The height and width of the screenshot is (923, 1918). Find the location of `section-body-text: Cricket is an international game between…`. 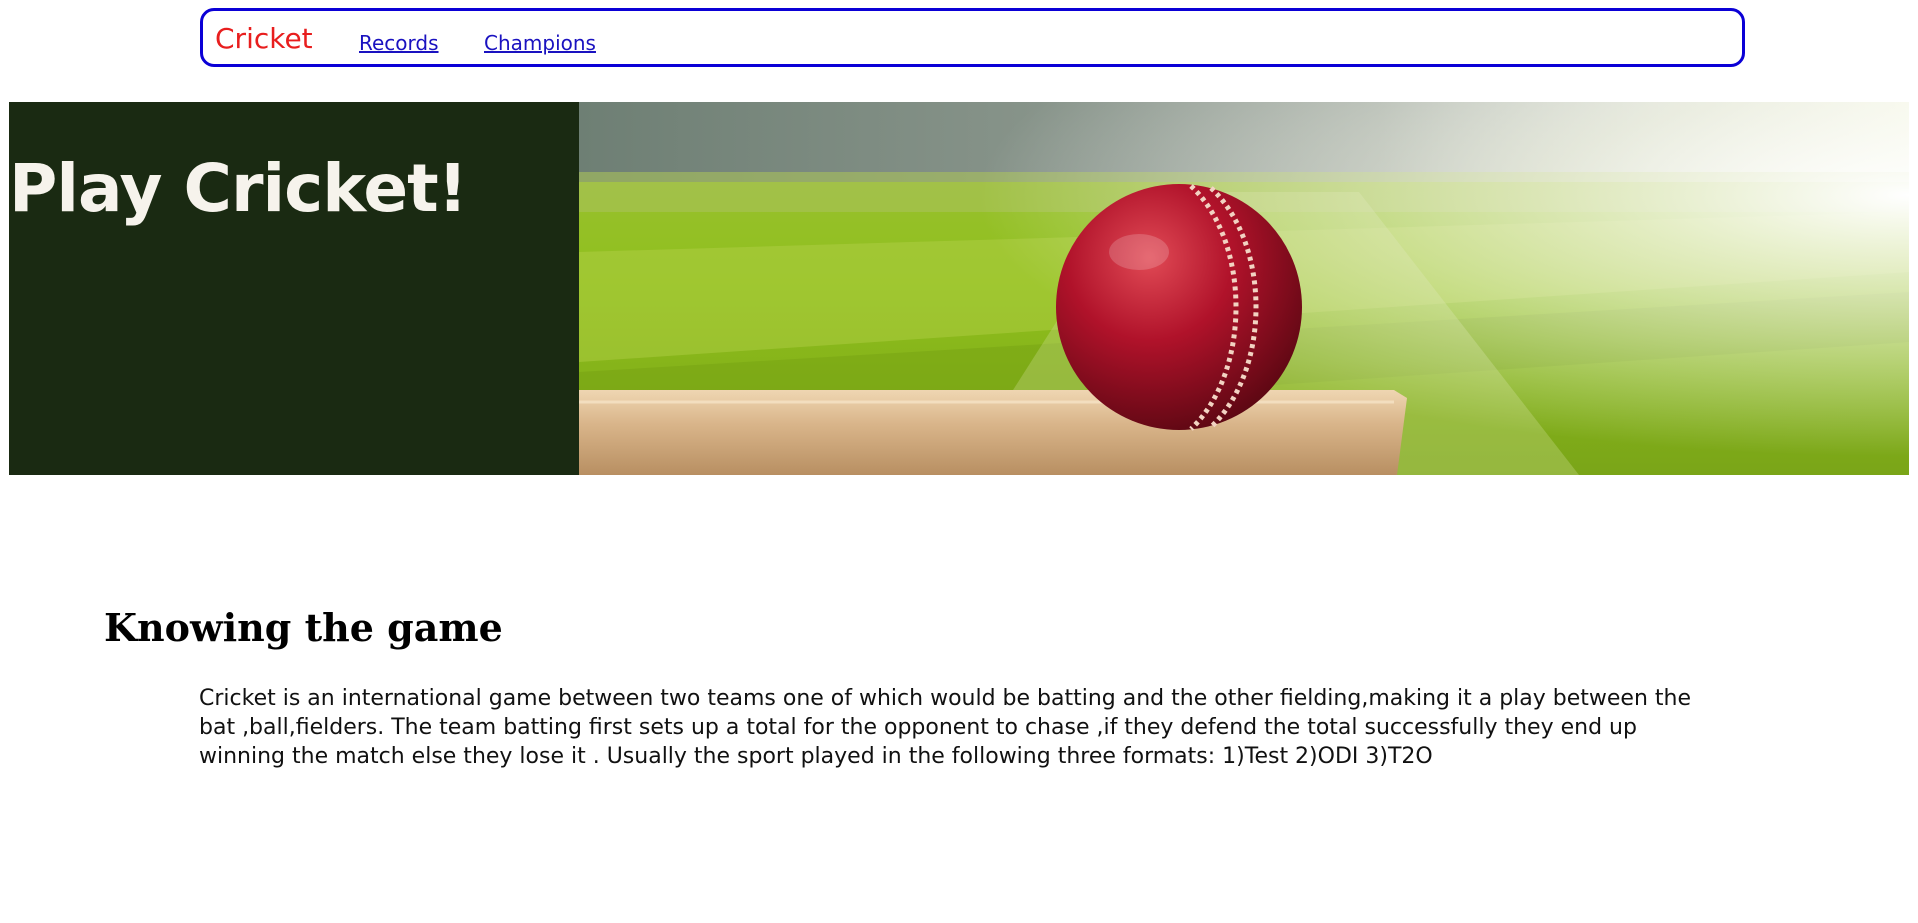

section-body-text: Cricket is an international game between… is located at coordinates (945, 727).